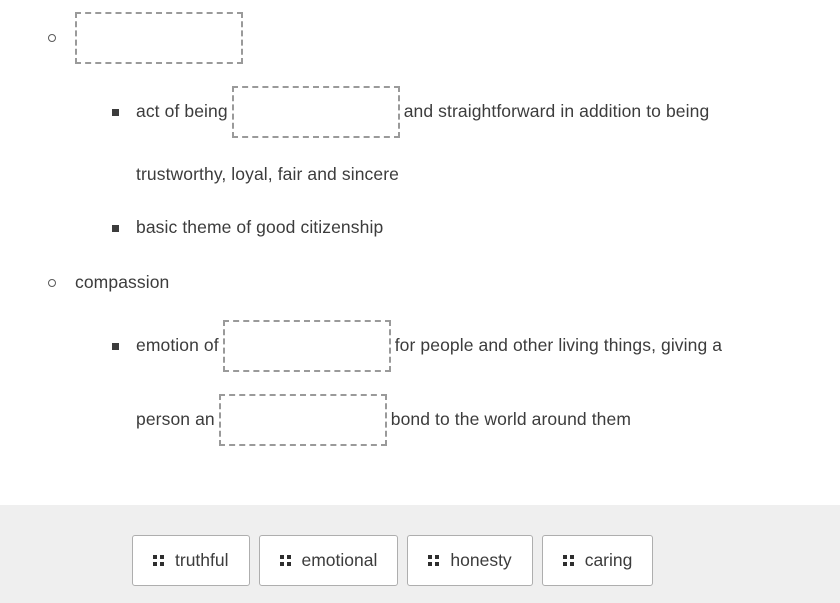  What do you see at coordinates (182, 111) in the screenshot?
I see `act-of-being-text-lead: act of being` at bounding box center [182, 111].